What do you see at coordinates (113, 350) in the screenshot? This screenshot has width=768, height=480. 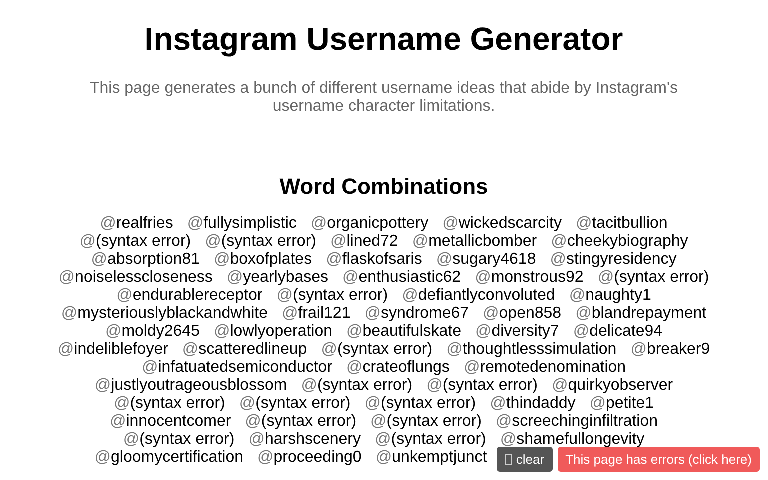 I see `username: @indeliblefoyer` at bounding box center [113, 350].